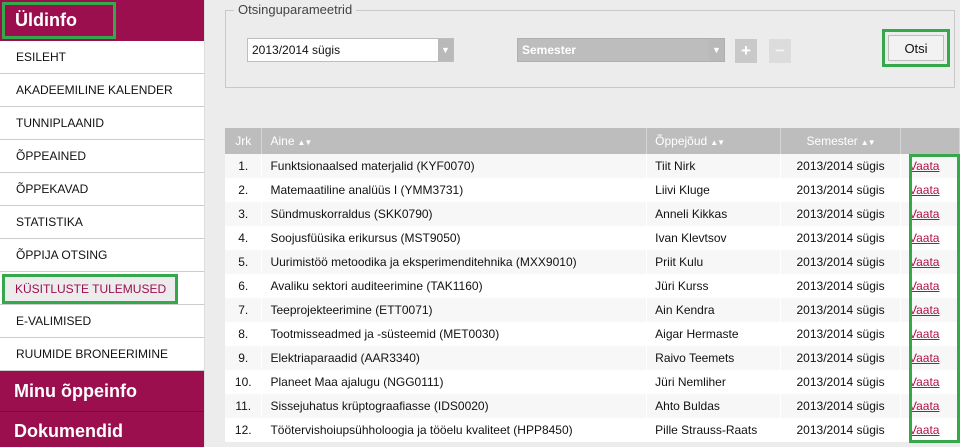 The width and height of the screenshot is (960, 447). Describe the element at coordinates (102, 123) in the screenshot. I see `sidebar-item: TUNNIPLAANID` at that location.